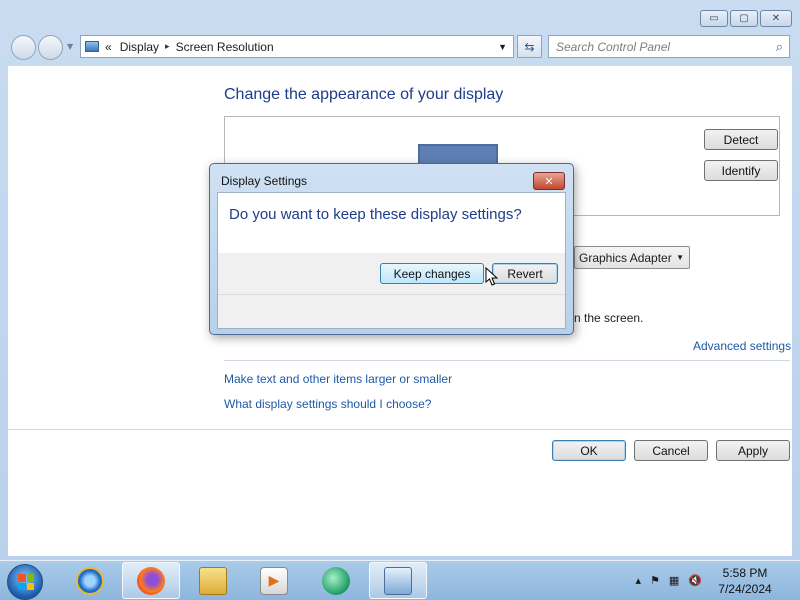 Image resolution: width=800 pixels, height=600 pixels. I want to click on maximize-button: ▢, so click(744, 18).